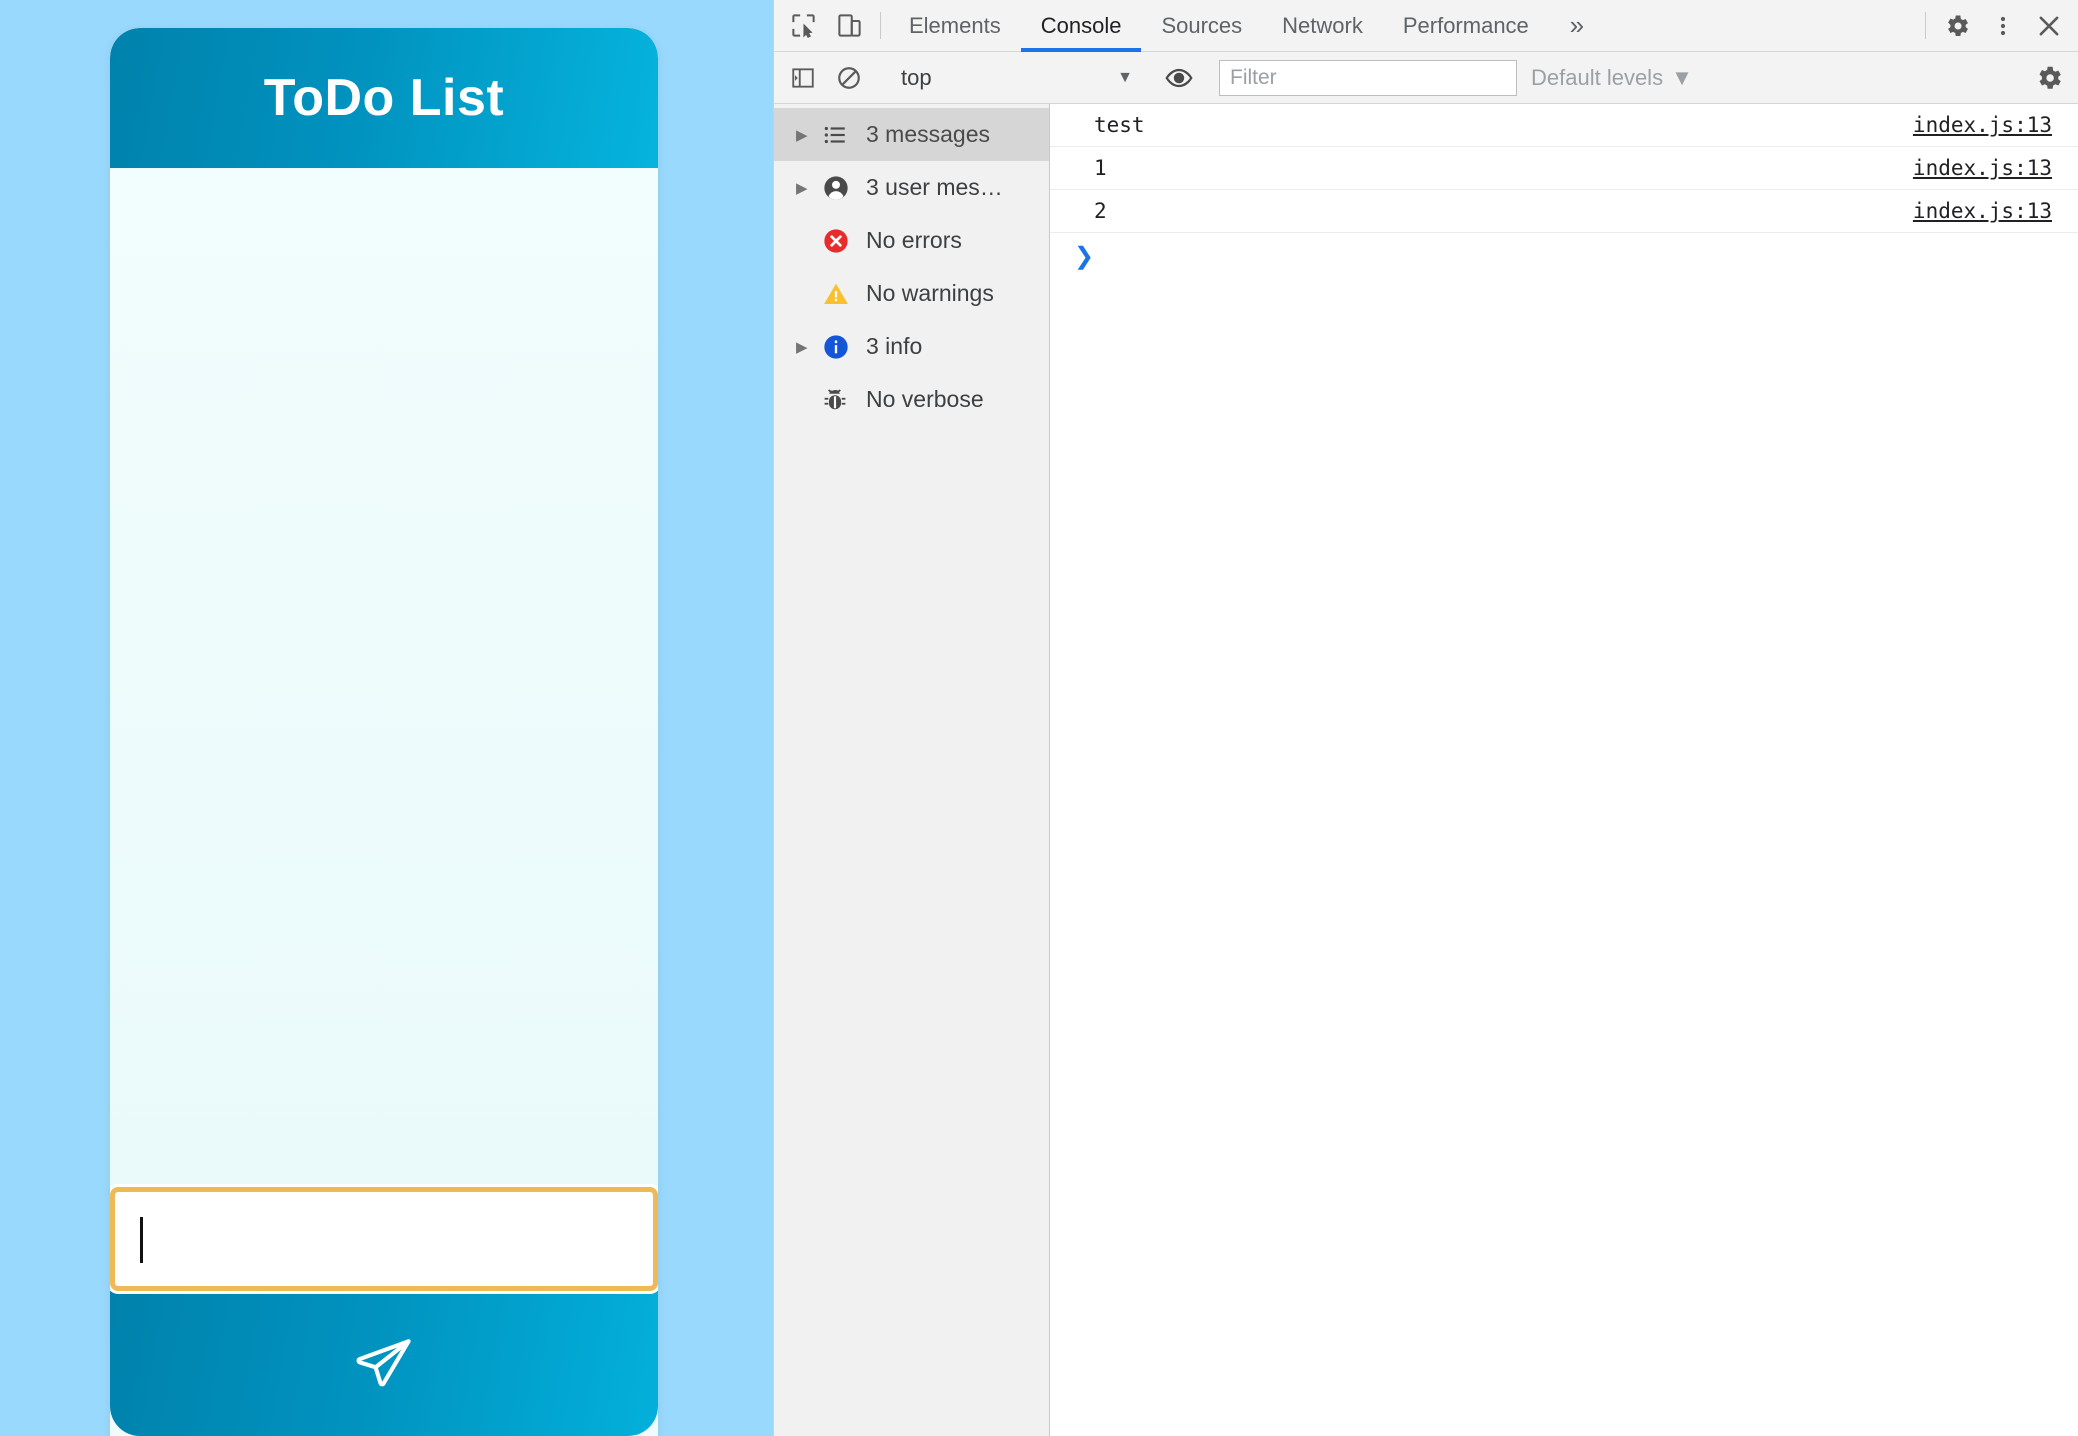  I want to click on close-icon, so click(2049, 25).